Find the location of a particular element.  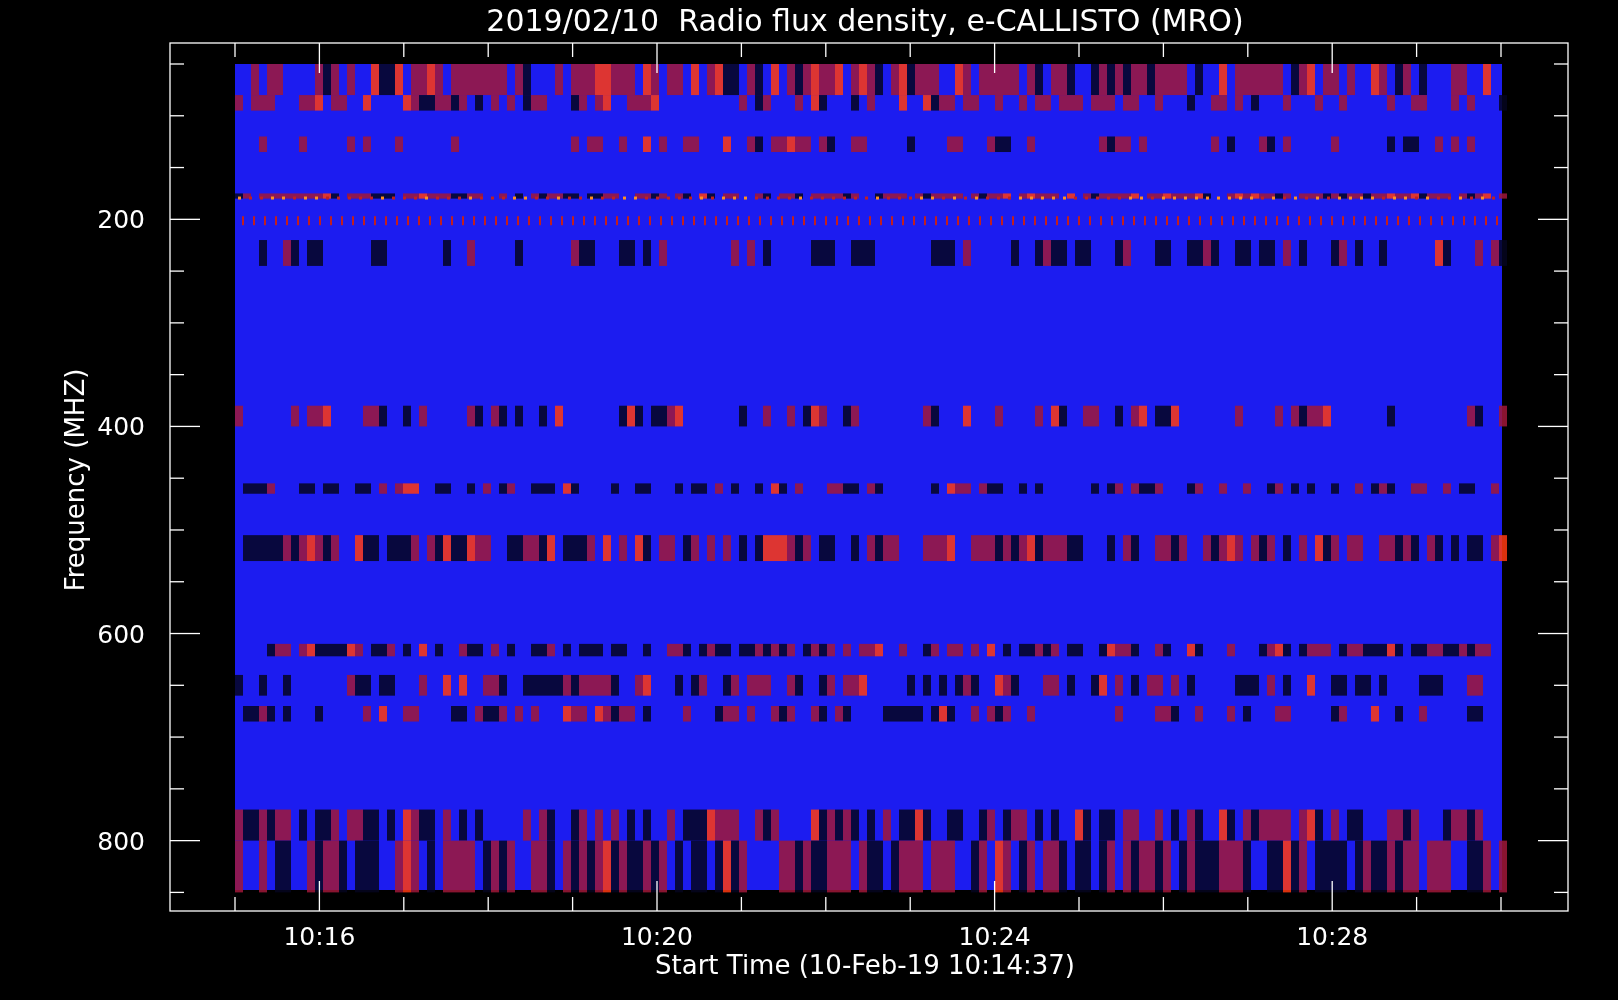

tick-label: 600 is located at coordinates (121, 634).